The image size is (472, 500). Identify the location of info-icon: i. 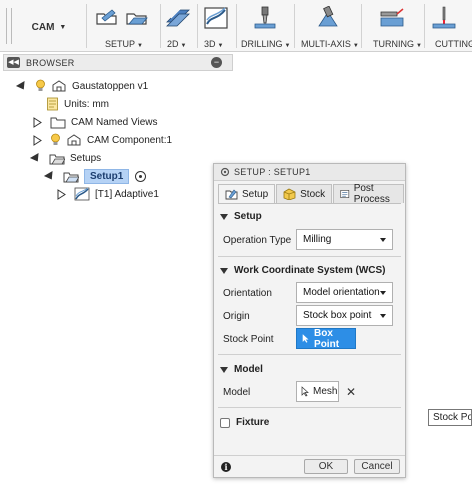
(226, 467).